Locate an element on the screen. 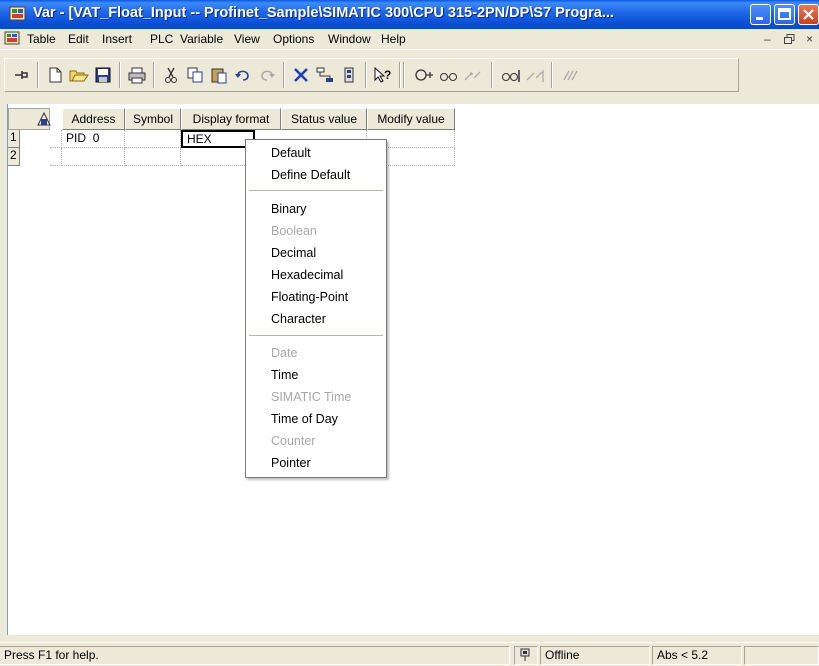  network-icon is located at coordinates (324, 74).